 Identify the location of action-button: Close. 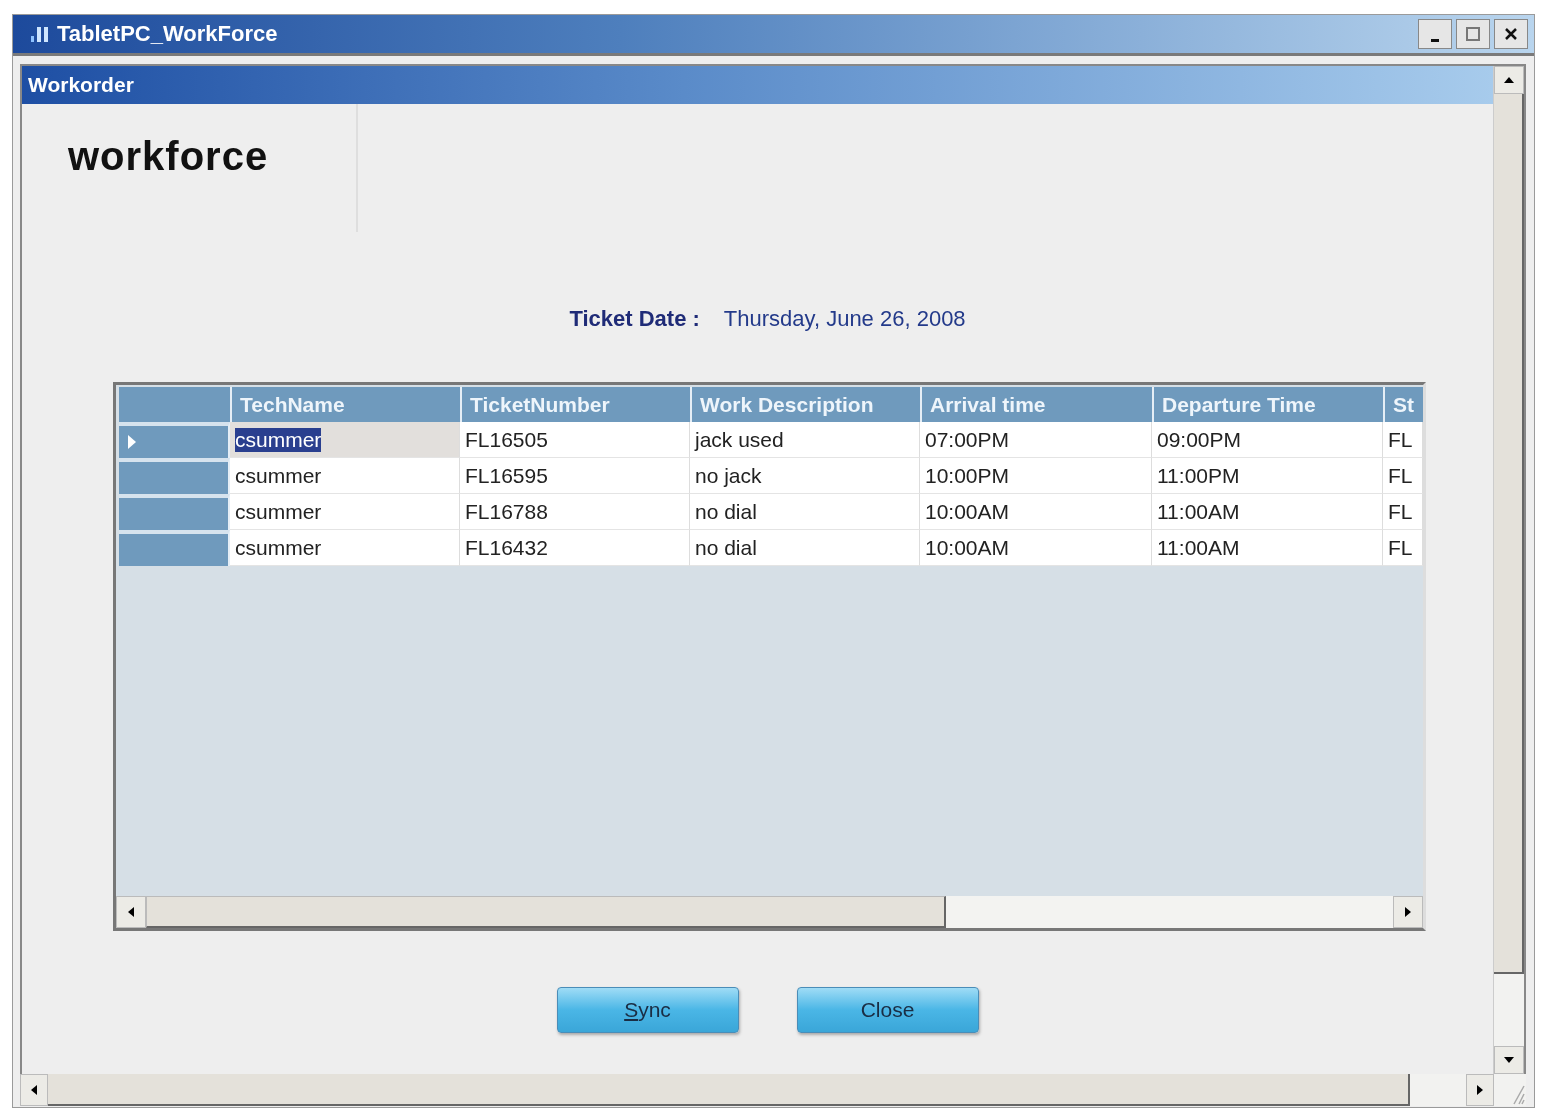
(887, 1010).